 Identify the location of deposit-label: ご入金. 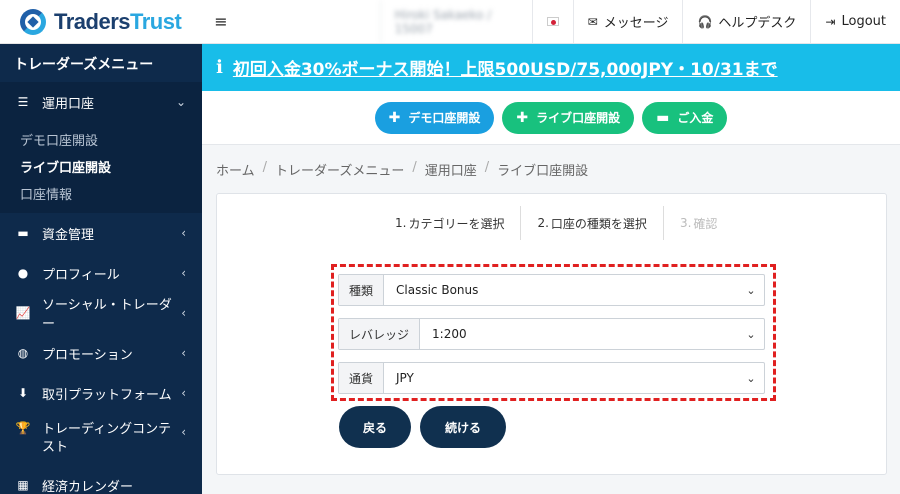
(695, 118).